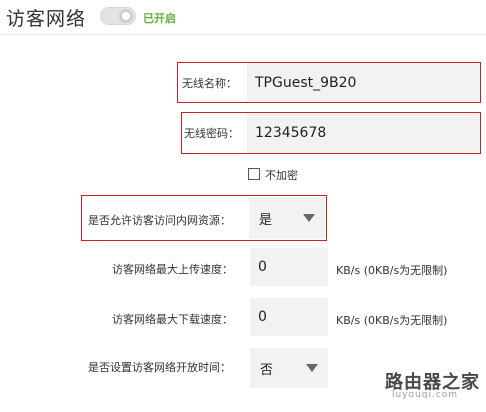  I want to click on wireless-name-value: TPGuest_9B20, so click(306, 82).